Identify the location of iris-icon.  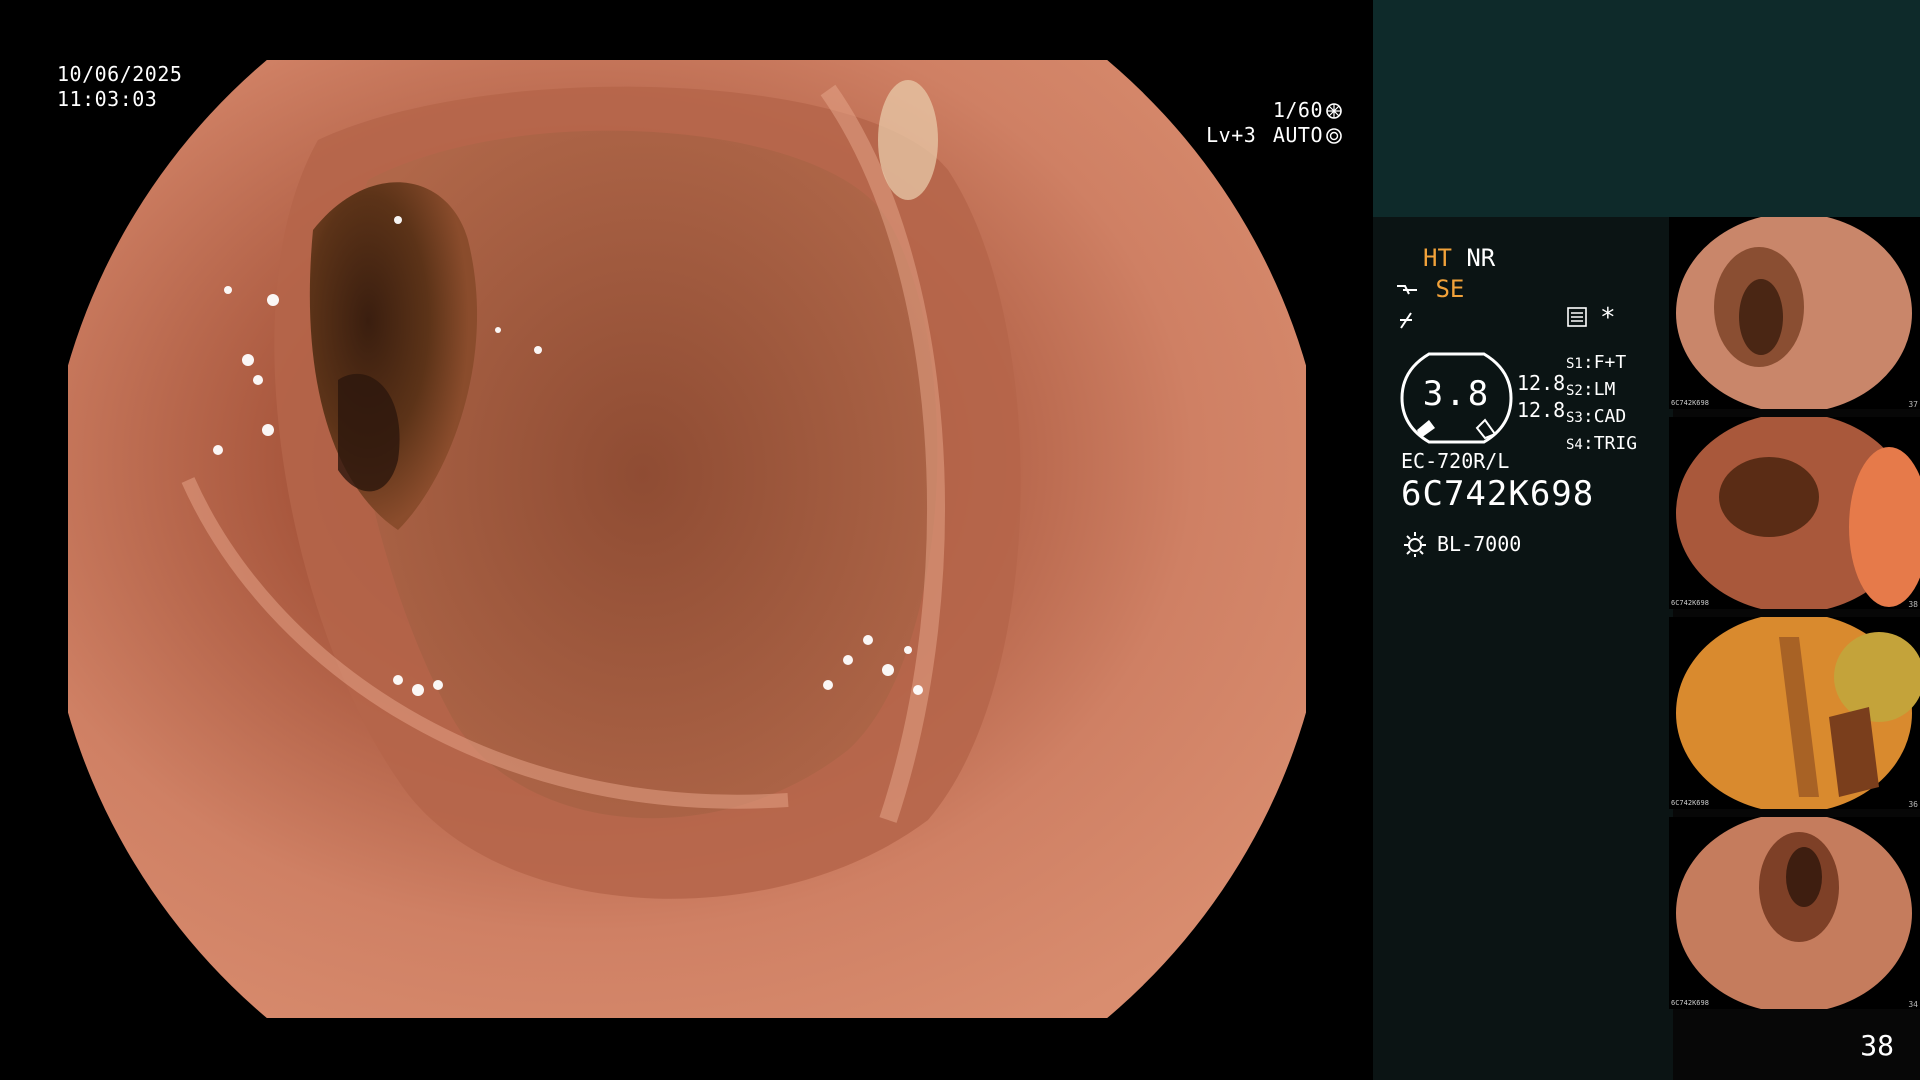
(1334, 135).